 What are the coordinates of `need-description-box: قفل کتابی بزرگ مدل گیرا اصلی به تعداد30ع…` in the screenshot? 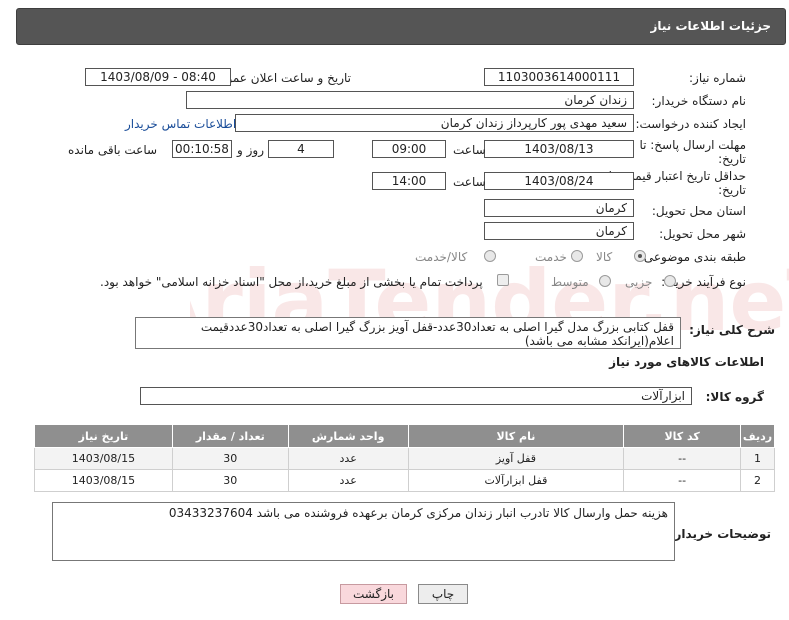 It's located at (408, 333).